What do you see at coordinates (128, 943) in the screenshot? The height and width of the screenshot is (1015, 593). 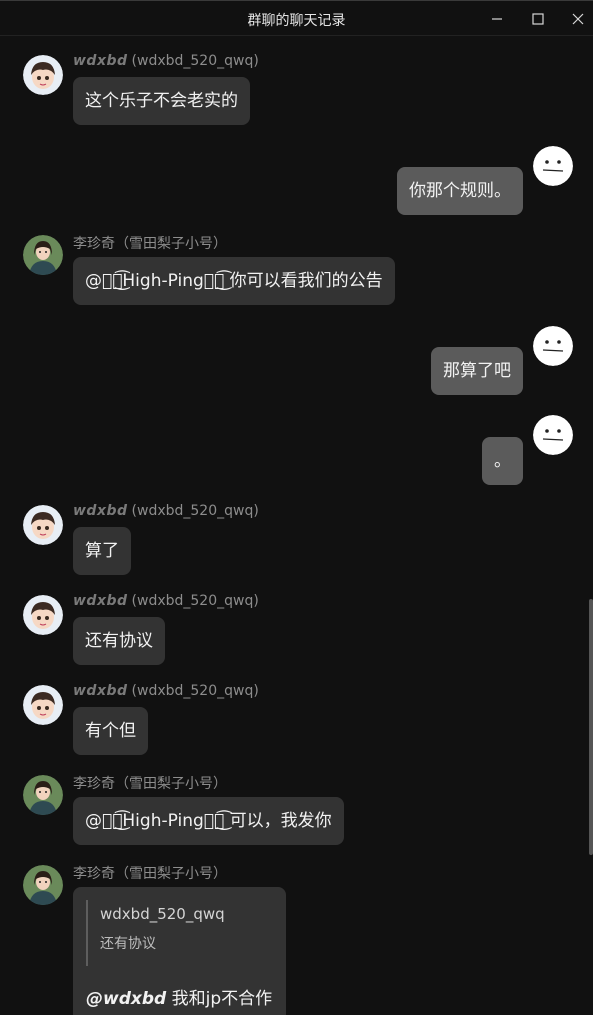 I see `quoted-text: 还有协议` at bounding box center [128, 943].